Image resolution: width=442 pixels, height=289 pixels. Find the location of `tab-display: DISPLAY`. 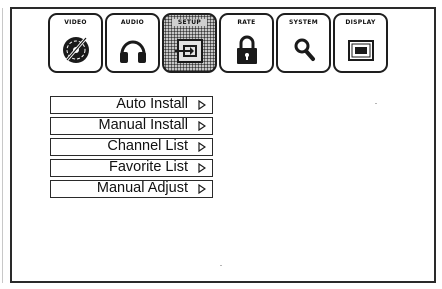

tab-display: DISPLAY is located at coordinates (360, 43).